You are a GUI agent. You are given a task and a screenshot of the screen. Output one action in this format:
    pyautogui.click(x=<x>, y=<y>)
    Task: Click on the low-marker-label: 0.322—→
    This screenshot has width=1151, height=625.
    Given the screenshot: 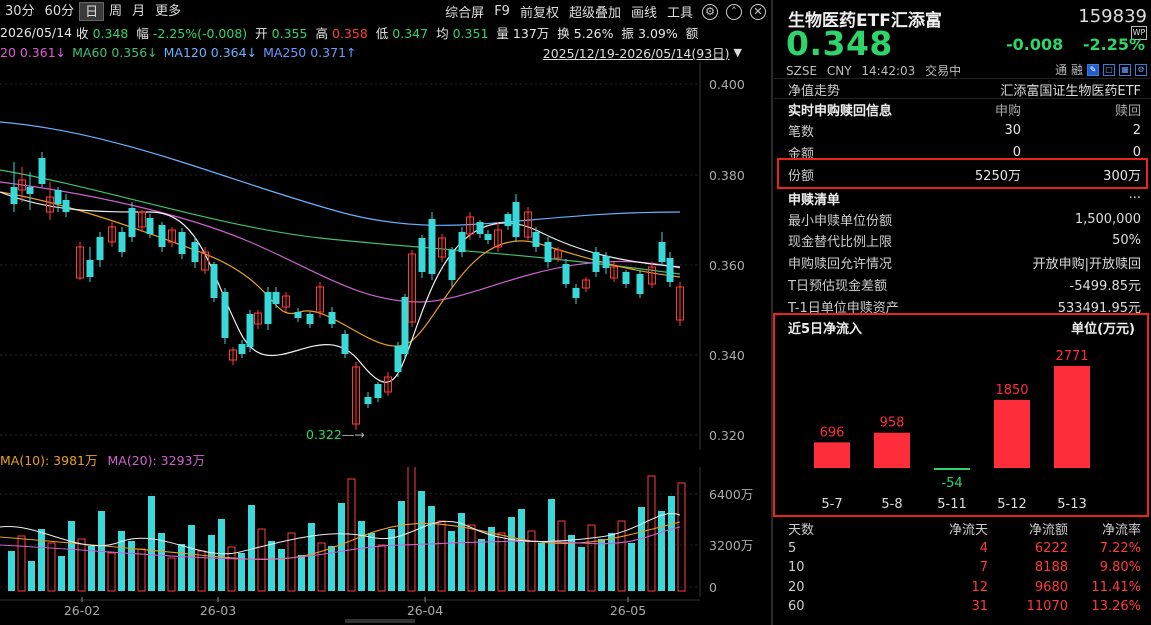 What is the action you would take?
    pyautogui.click(x=335, y=434)
    